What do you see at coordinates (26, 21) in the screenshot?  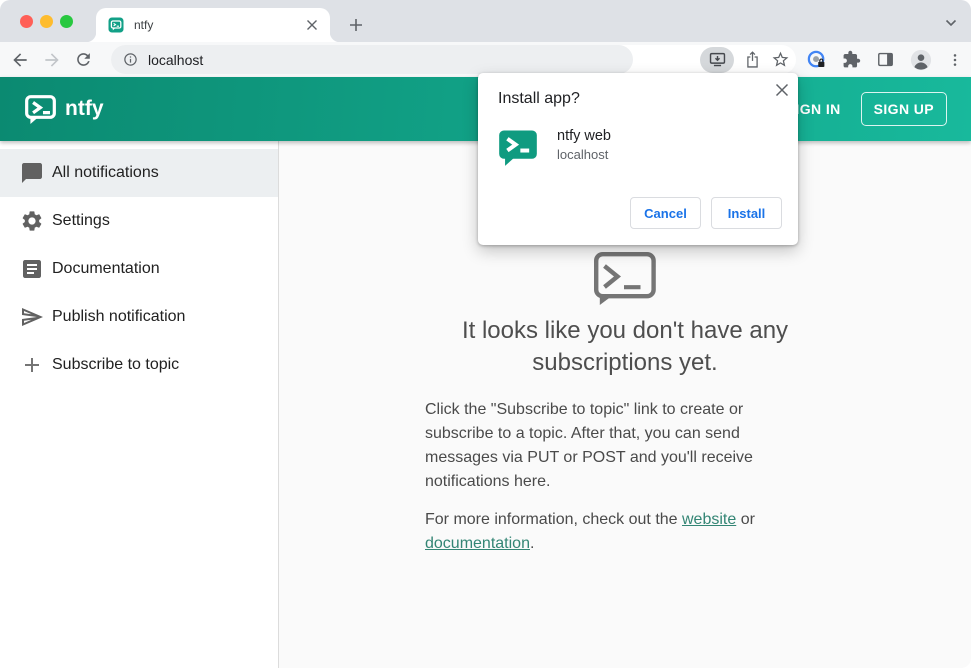 I see `close-window-button` at bounding box center [26, 21].